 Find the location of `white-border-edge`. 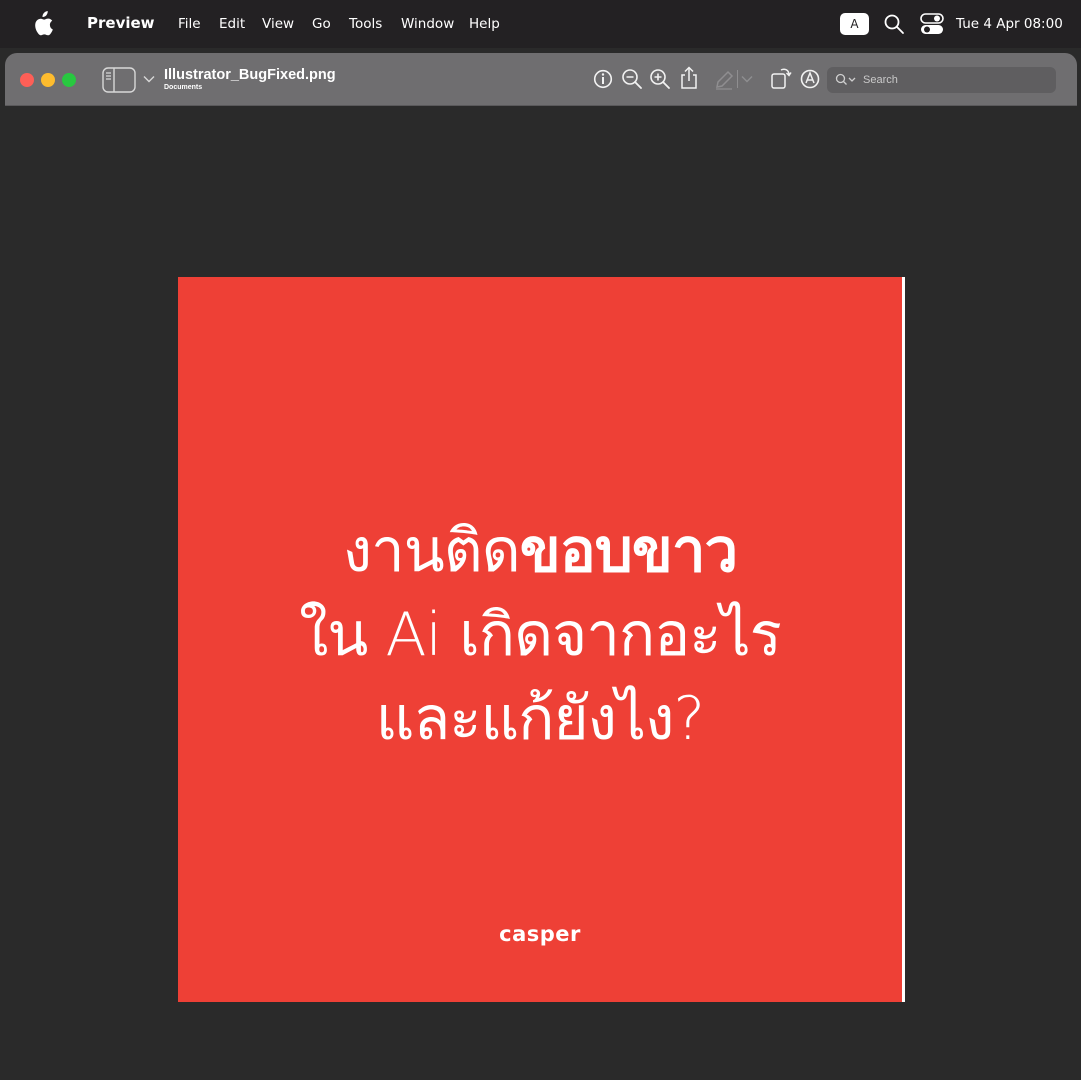

white-border-edge is located at coordinates (903, 639).